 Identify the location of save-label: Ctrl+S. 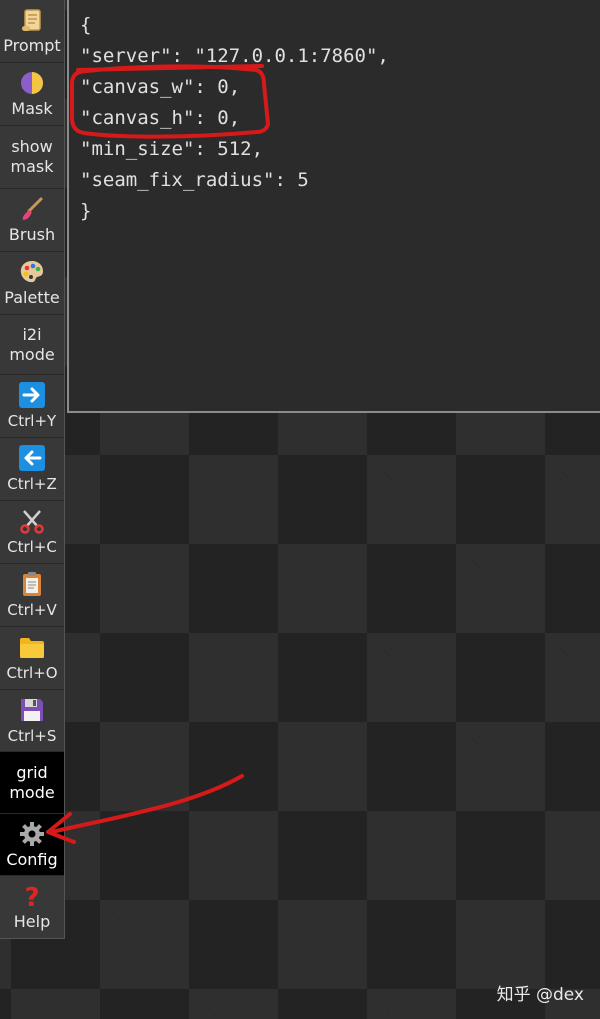
(32, 735).